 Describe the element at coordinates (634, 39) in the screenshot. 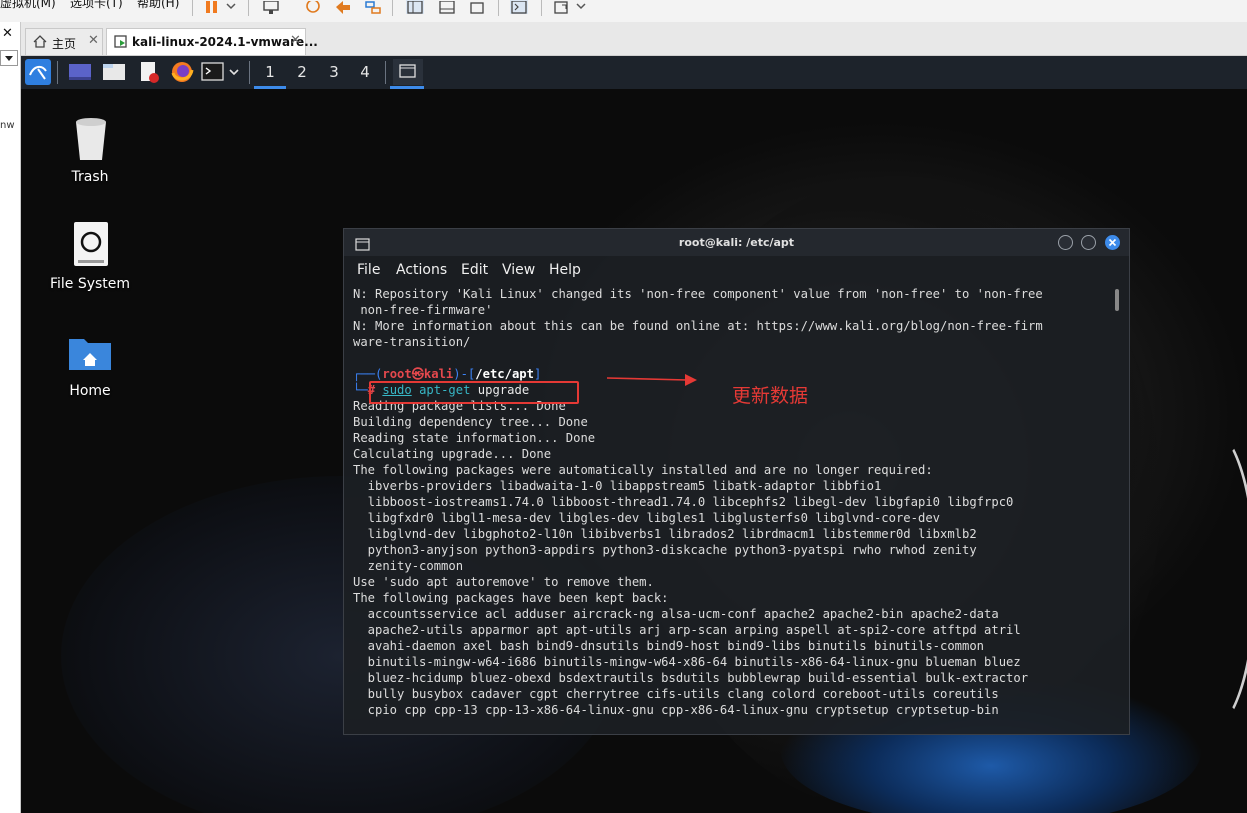

I see `tab-bar: 主页 ✕ kali-linux-2024.1-vmware... ✕` at that location.